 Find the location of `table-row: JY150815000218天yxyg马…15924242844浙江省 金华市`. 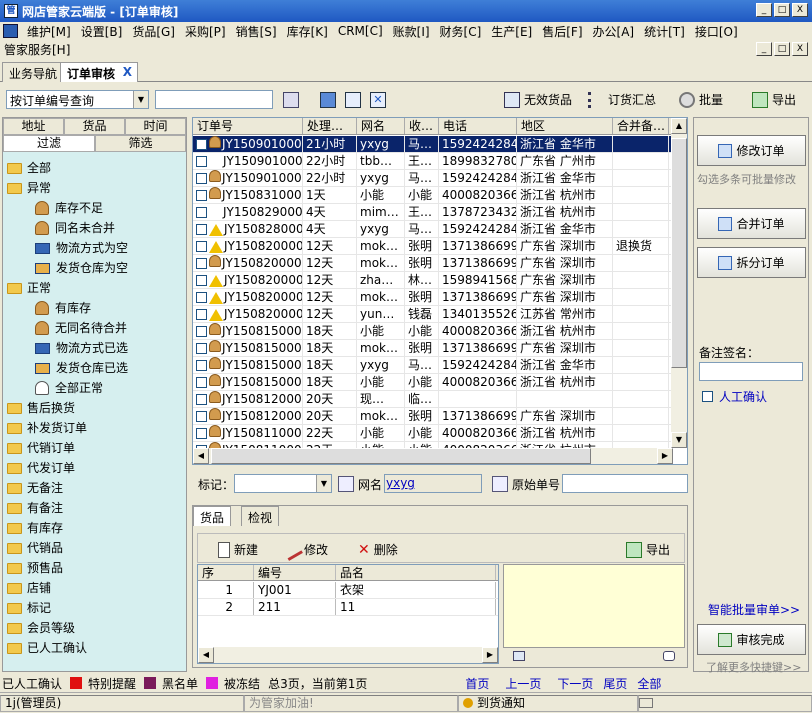

table-row: JY150815000218天yxyg马…15924242844浙江省 金华市 is located at coordinates (433, 365).